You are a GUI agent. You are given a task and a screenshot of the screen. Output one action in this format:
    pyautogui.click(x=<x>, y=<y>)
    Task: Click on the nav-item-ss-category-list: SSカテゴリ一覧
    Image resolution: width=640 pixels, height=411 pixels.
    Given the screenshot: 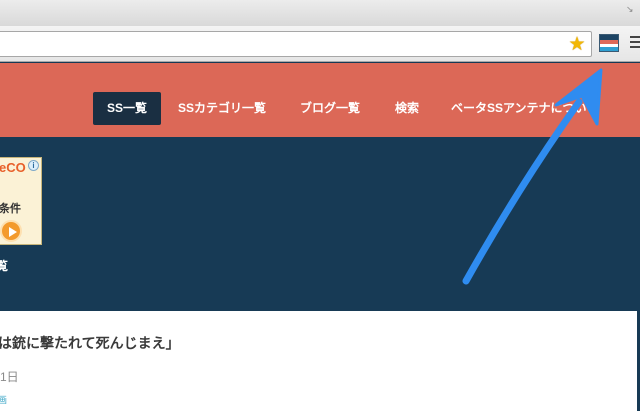 What is the action you would take?
    pyautogui.click(x=222, y=108)
    